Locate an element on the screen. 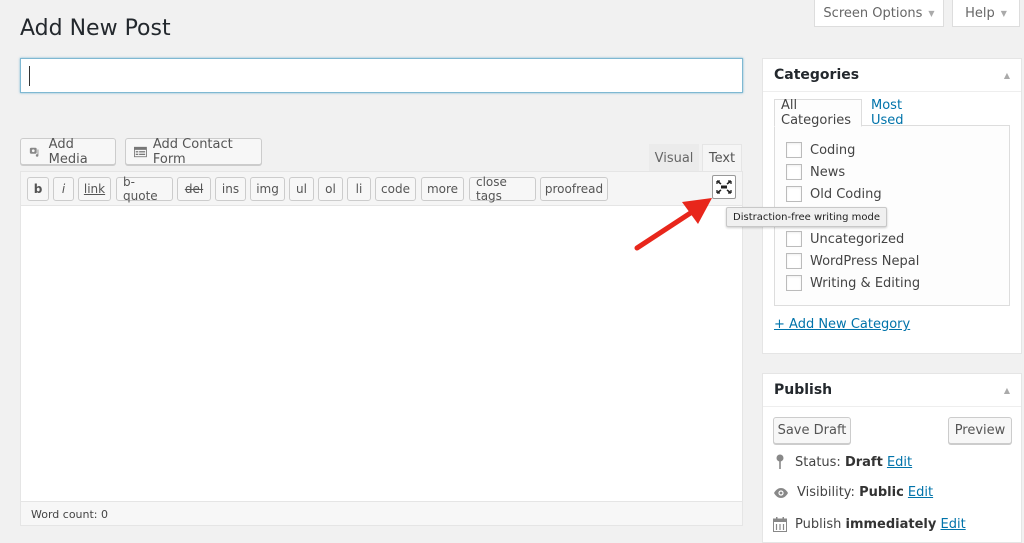 Image resolution: width=1024 pixels, height=543 pixels. category-item: Uncategorized is located at coordinates (845, 239).